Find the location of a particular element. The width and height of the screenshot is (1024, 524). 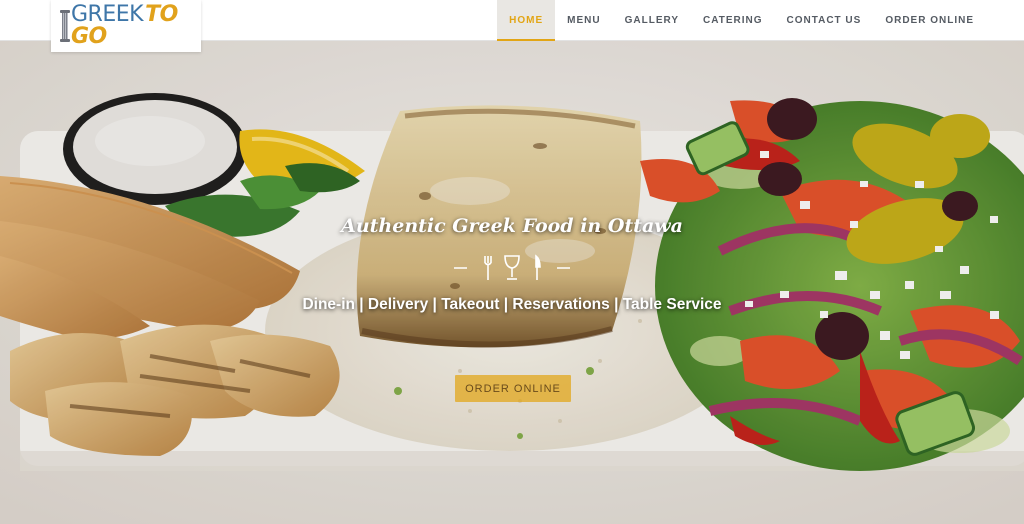

wine-glass-icon is located at coordinates (512, 267).